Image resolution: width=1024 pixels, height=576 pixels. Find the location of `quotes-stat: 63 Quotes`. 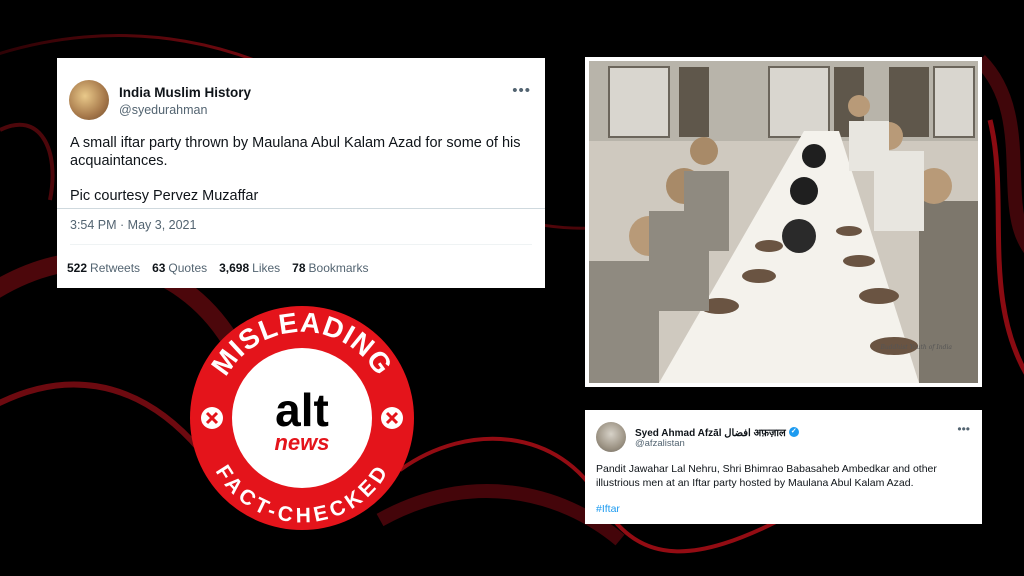

quotes-stat: 63 Quotes is located at coordinates (179, 268).